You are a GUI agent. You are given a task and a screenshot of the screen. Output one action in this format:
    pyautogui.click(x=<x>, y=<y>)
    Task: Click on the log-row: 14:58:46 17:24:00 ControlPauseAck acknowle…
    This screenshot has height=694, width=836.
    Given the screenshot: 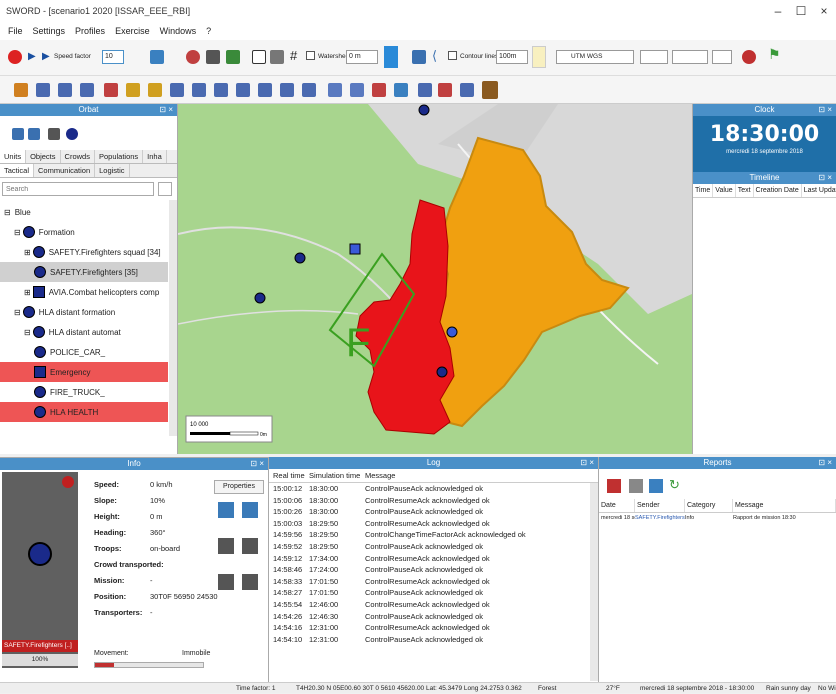 What is the action you would take?
    pyautogui.click(x=433, y=570)
    